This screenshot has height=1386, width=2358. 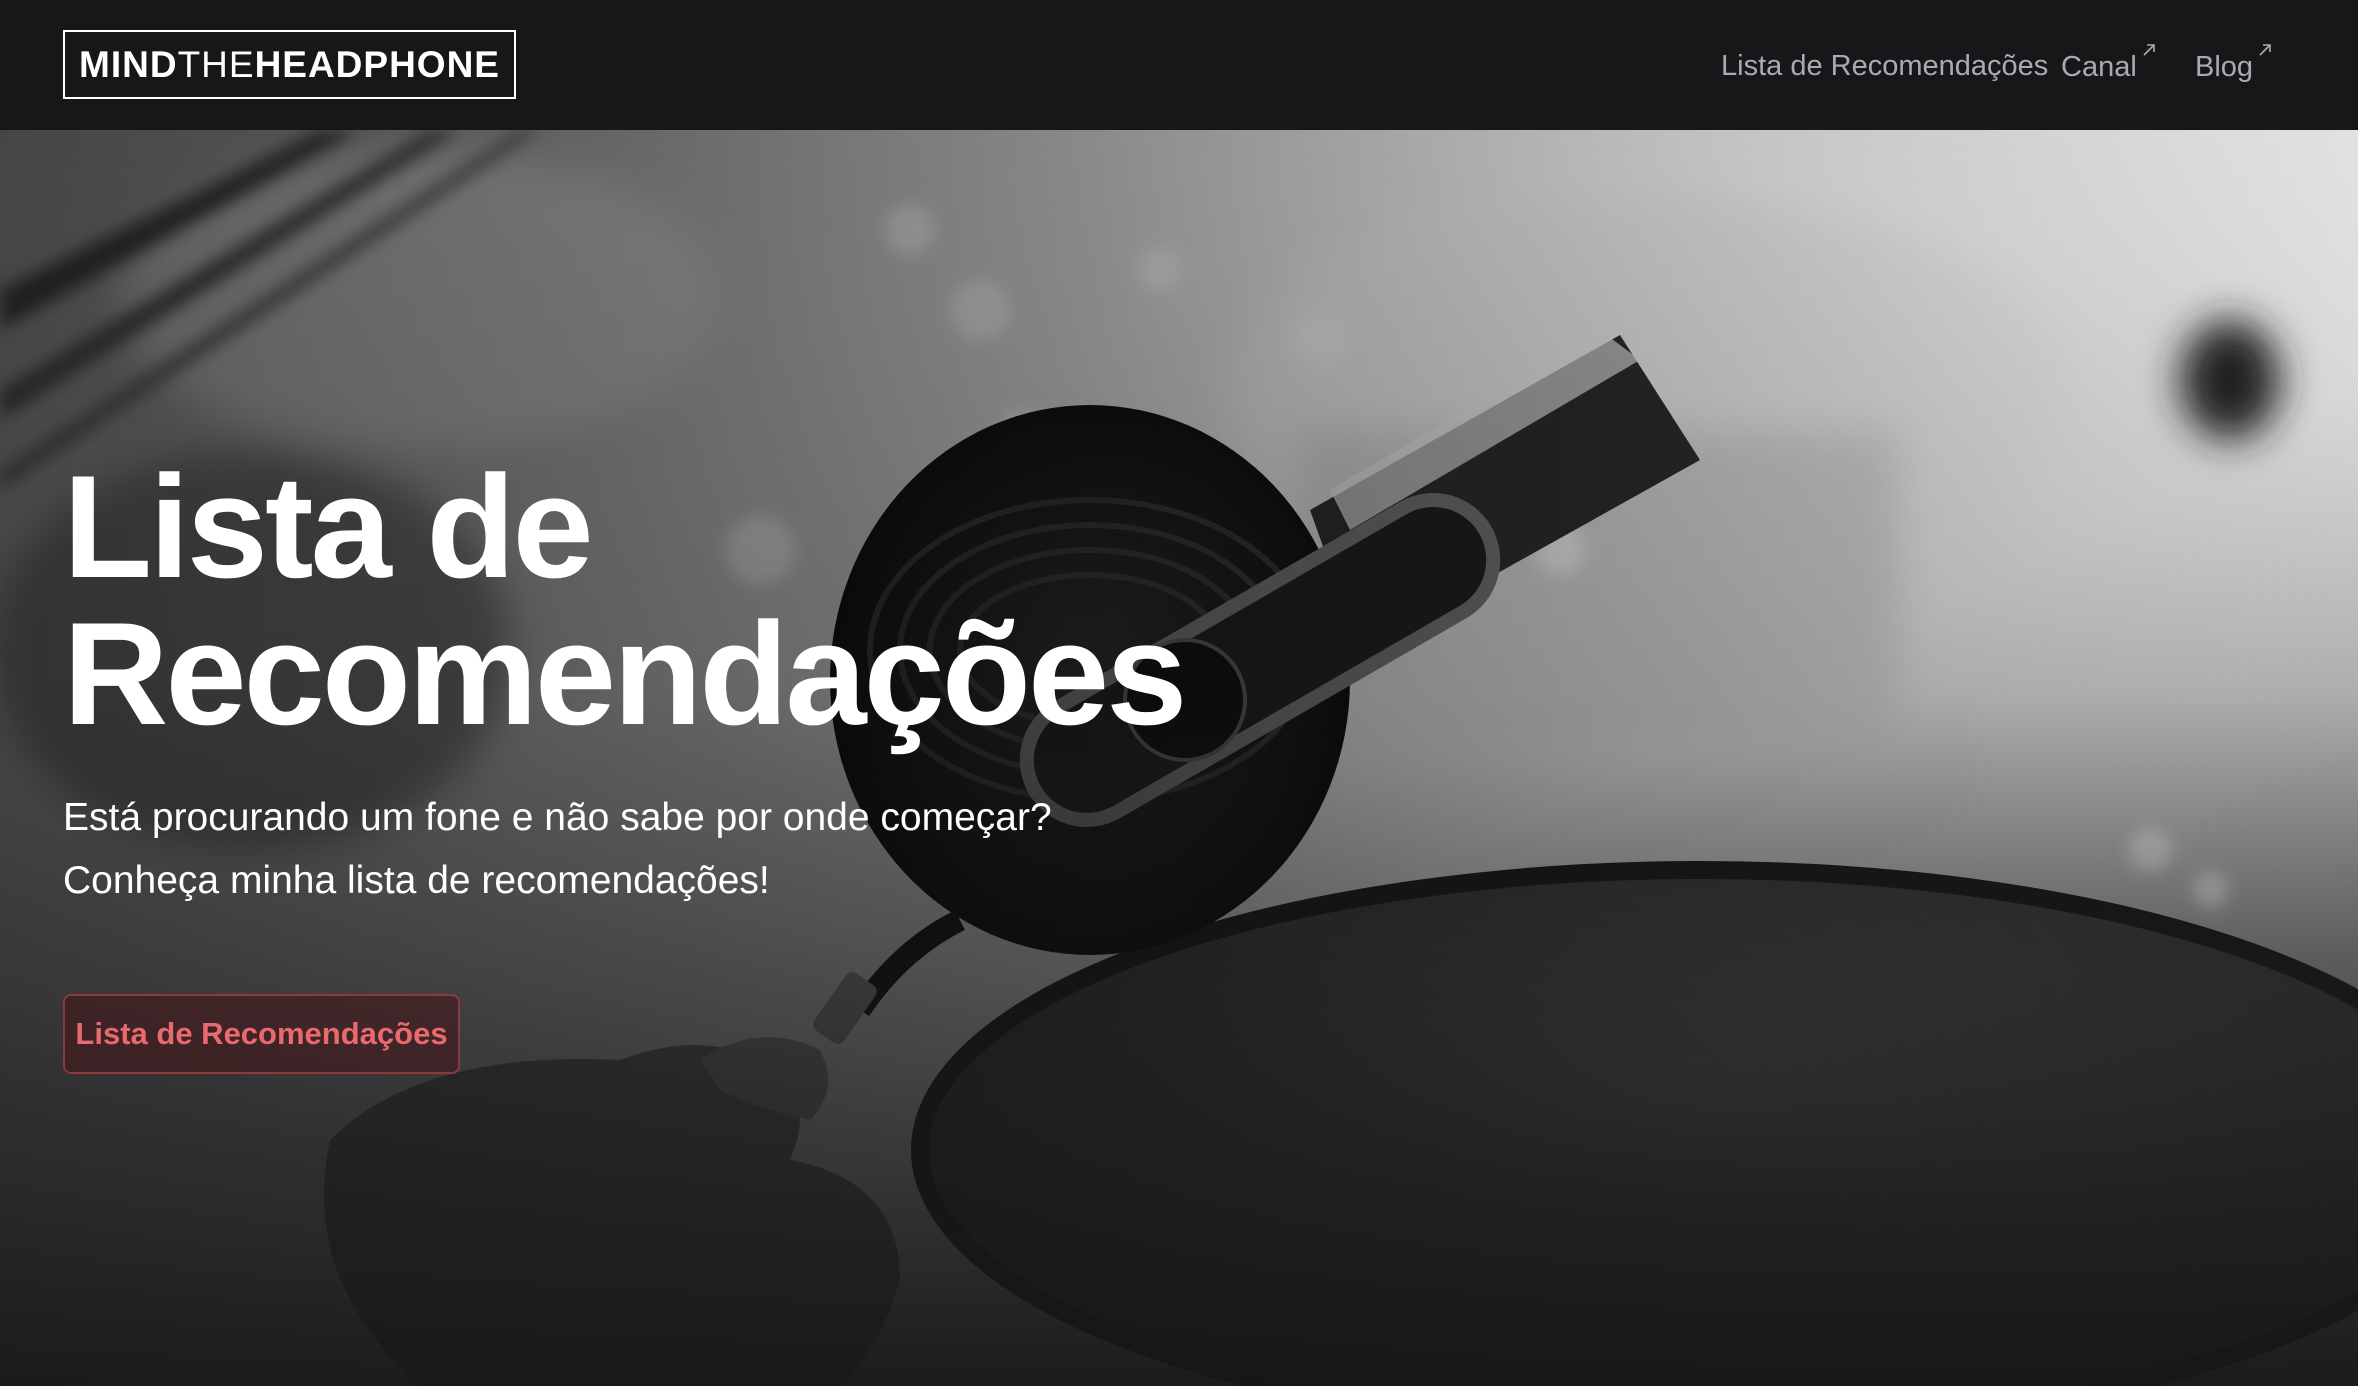 What do you see at coordinates (416, 880) in the screenshot?
I see `hero-subtitle-line2: Conheça minha lista de recomendações!` at bounding box center [416, 880].